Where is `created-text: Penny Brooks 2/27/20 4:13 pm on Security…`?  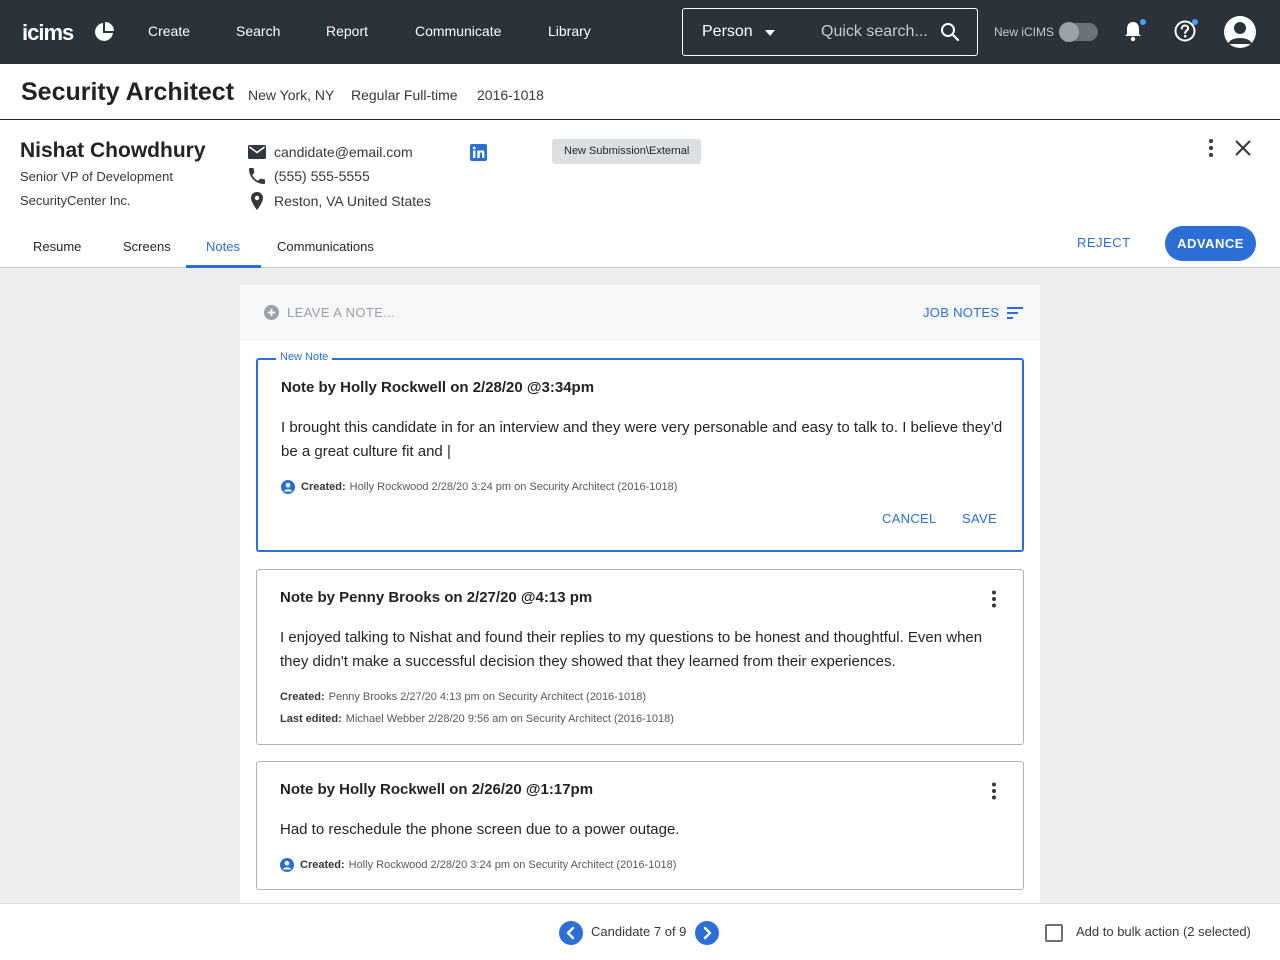
created-text: Penny Brooks 2/27/20 4:13 pm on Security… is located at coordinates (487, 697).